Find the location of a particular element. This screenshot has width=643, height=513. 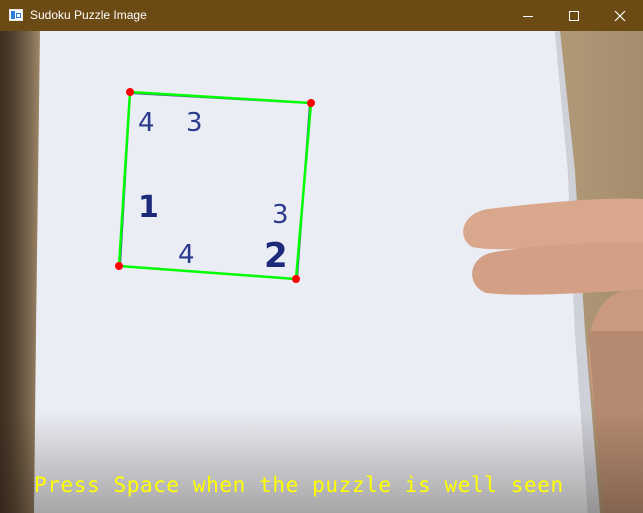

close-icon is located at coordinates (620, 15).